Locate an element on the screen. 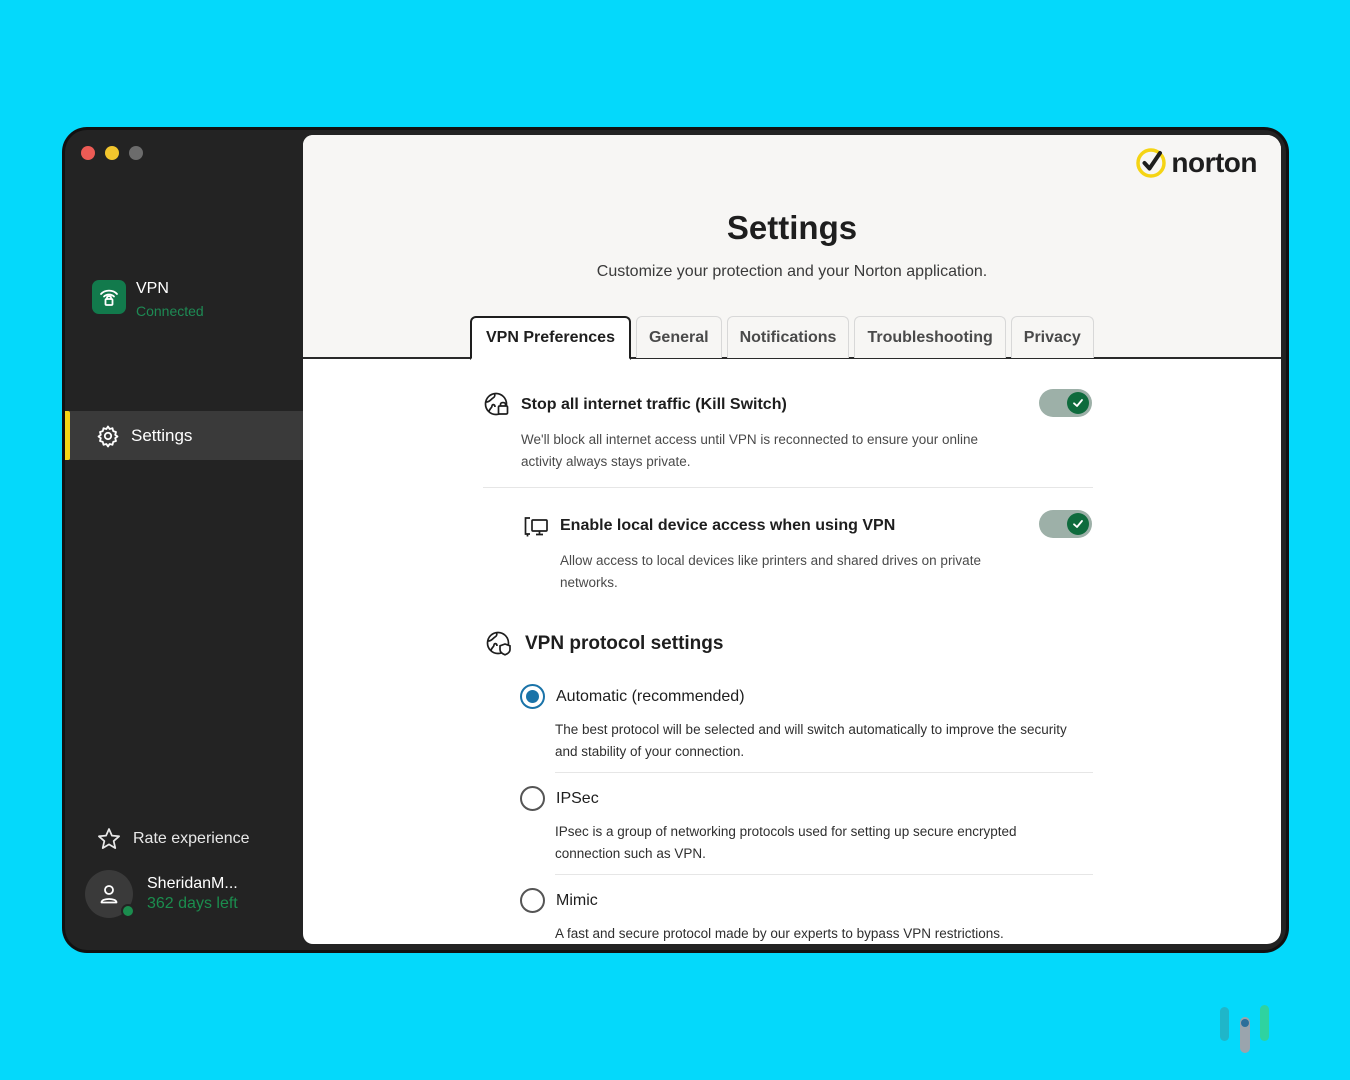  rate-experience-button: Rate experience is located at coordinates (173, 839).